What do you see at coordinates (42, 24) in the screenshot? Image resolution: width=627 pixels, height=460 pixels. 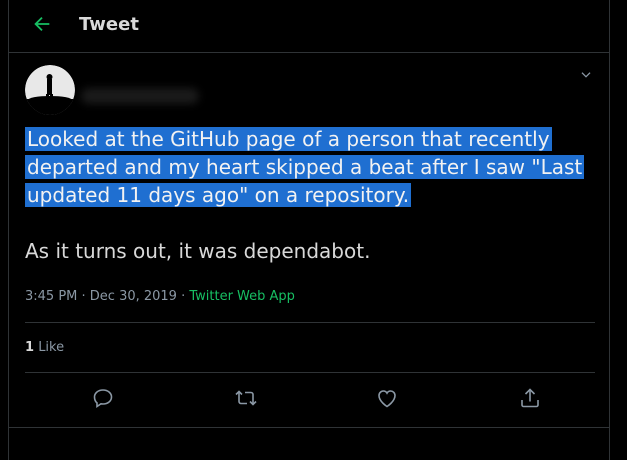 I see `back-arrow-icon` at bounding box center [42, 24].